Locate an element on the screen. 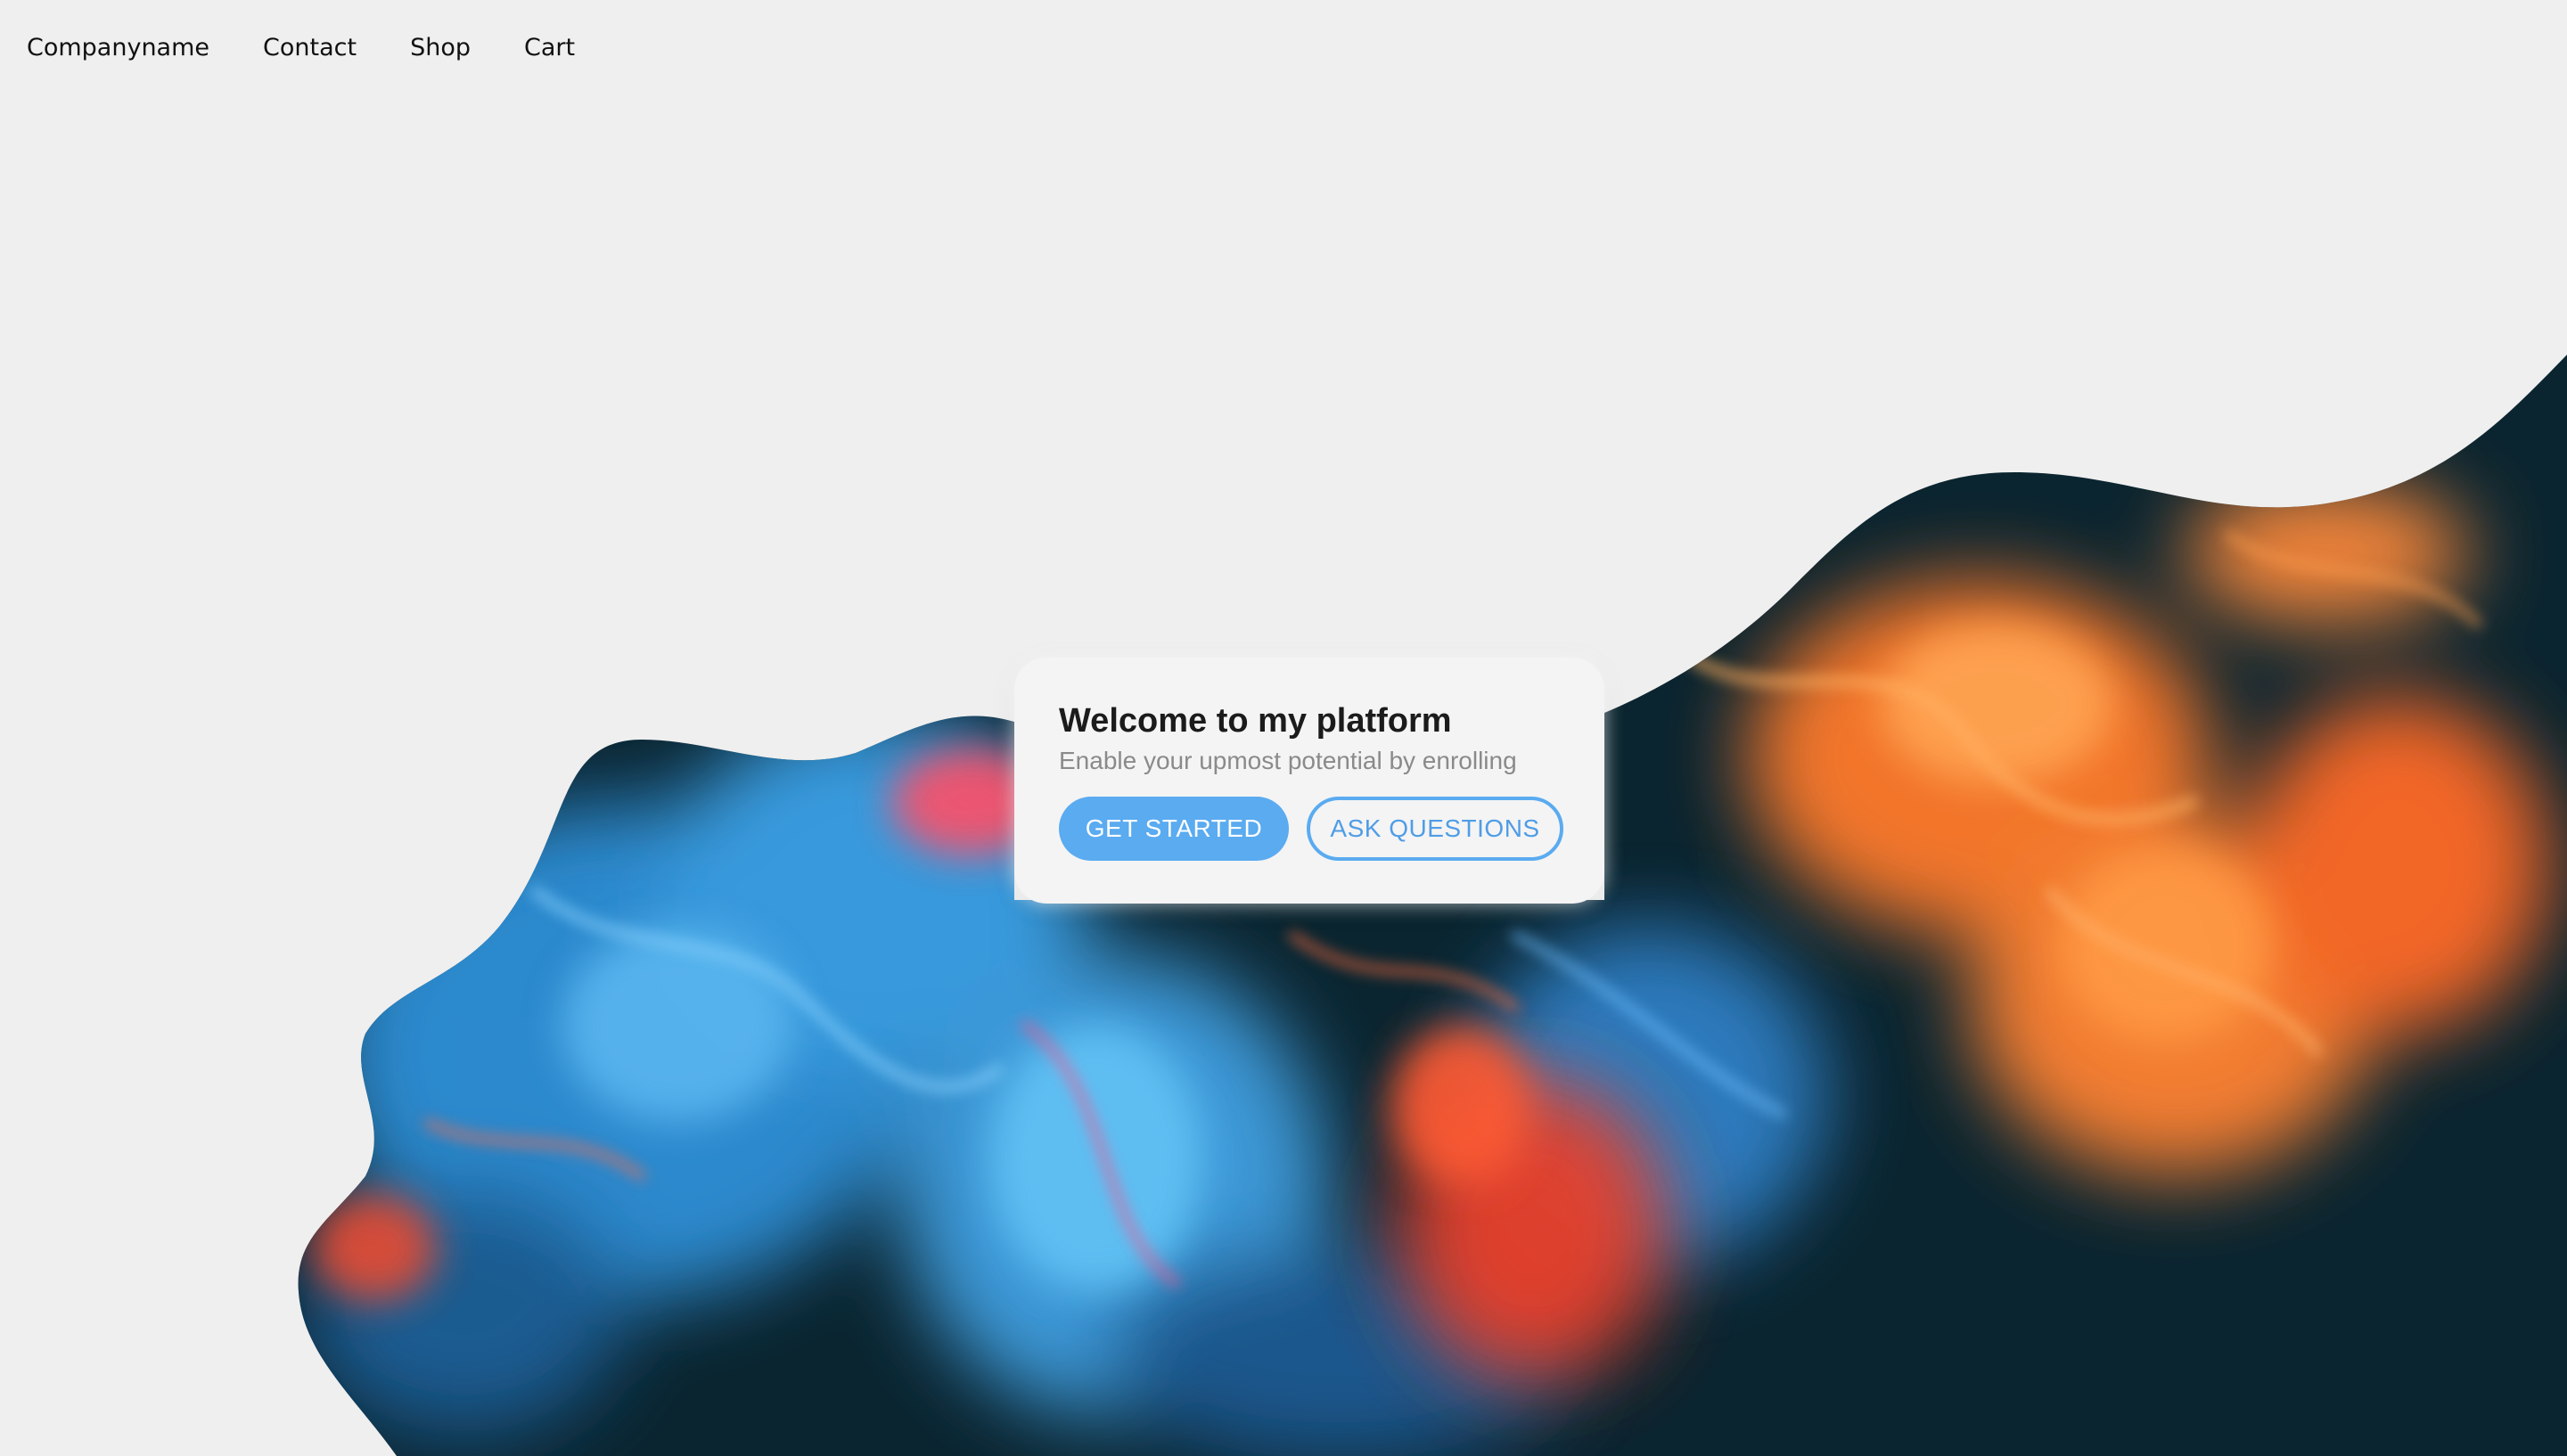 This screenshot has height=1456, width=2567. nav-link-shop: Shop is located at coordinates (440, 48).